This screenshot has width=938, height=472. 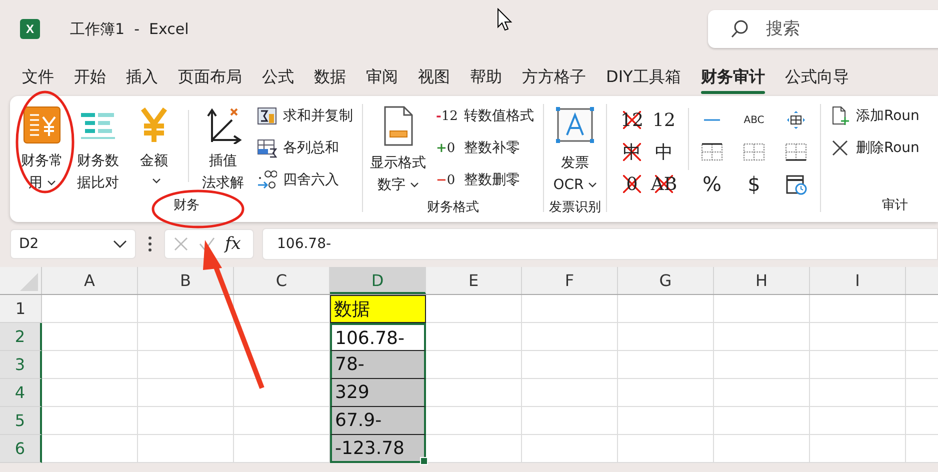 What do you see at coordinates (740, 29) in the screenshot?
I see `search-icon` at bounding box center [740, 29].